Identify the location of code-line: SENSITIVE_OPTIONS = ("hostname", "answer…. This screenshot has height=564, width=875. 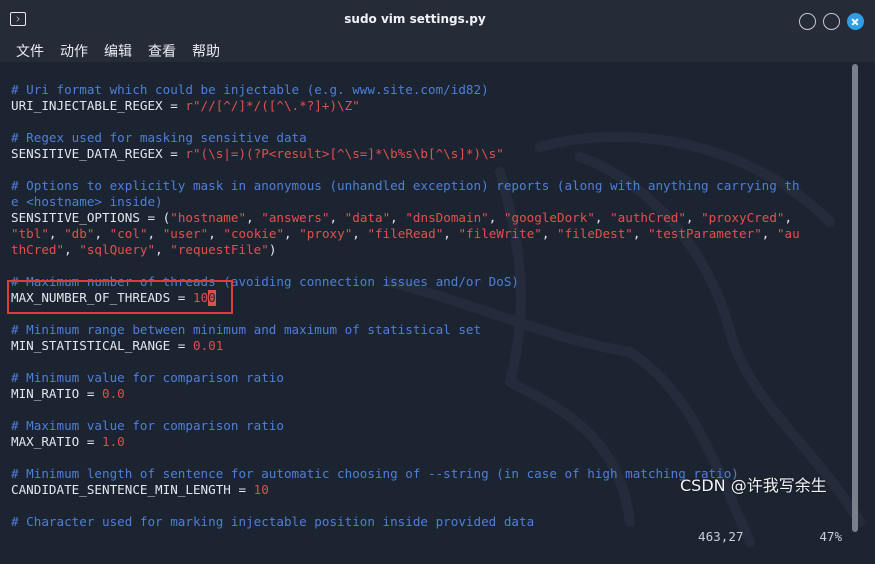
(405, 218).